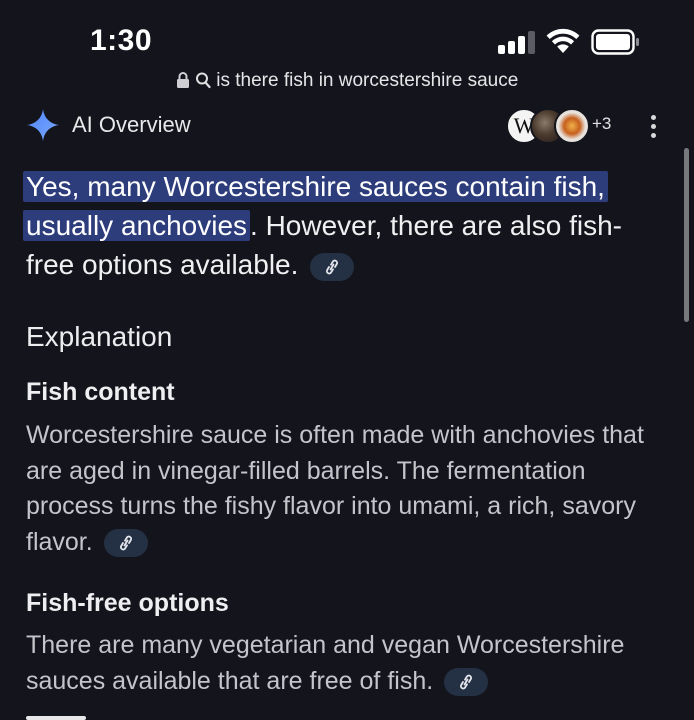 The image size is (694, 720). Describe the element at coordinates (56, 714) in the screenshot. I see `next-heading-clipped` at that location.